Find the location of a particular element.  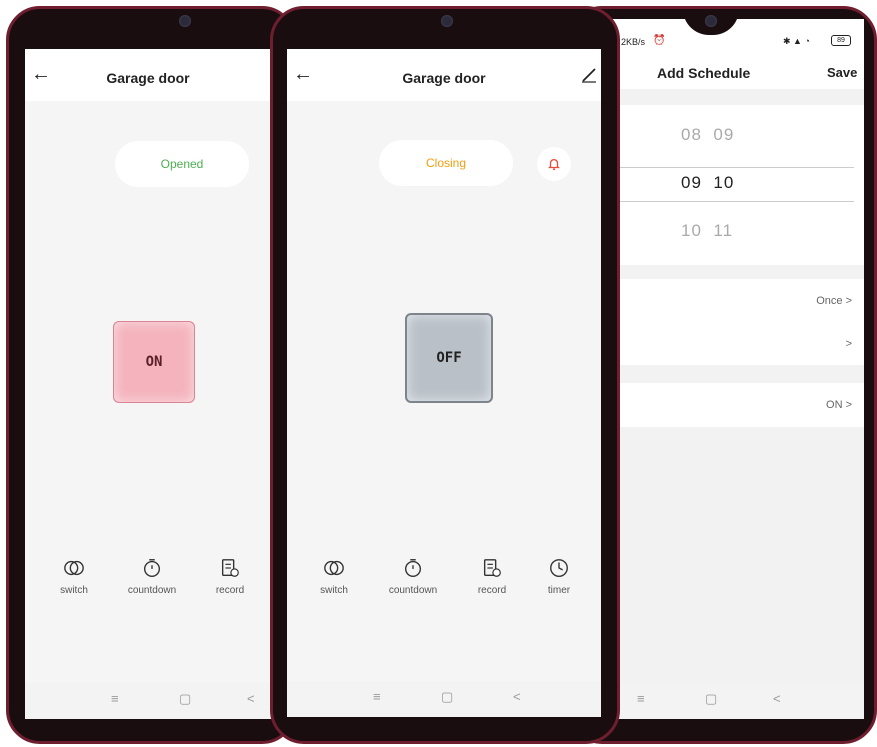

switch-state-value: ON > is located at coordinates (839, 405).